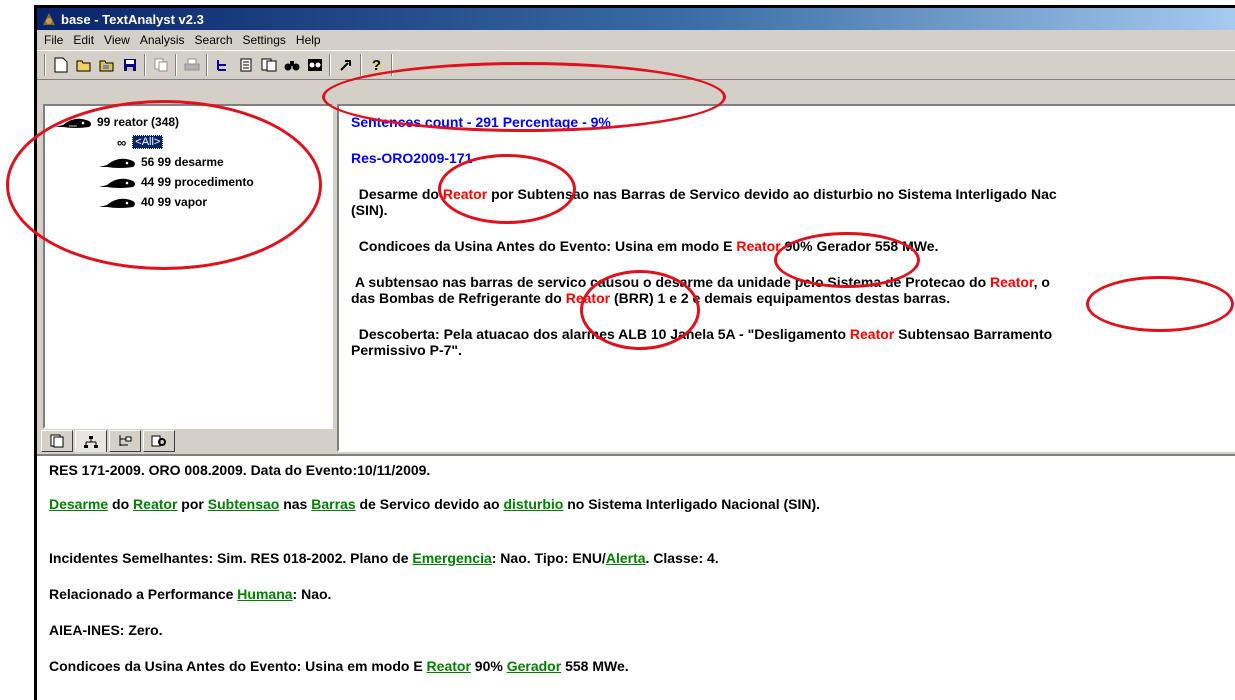 This screenshot has height=700, width=1235. I want to click on sentence-text: das Bombas de Refrigerante do, so click(458, 298).